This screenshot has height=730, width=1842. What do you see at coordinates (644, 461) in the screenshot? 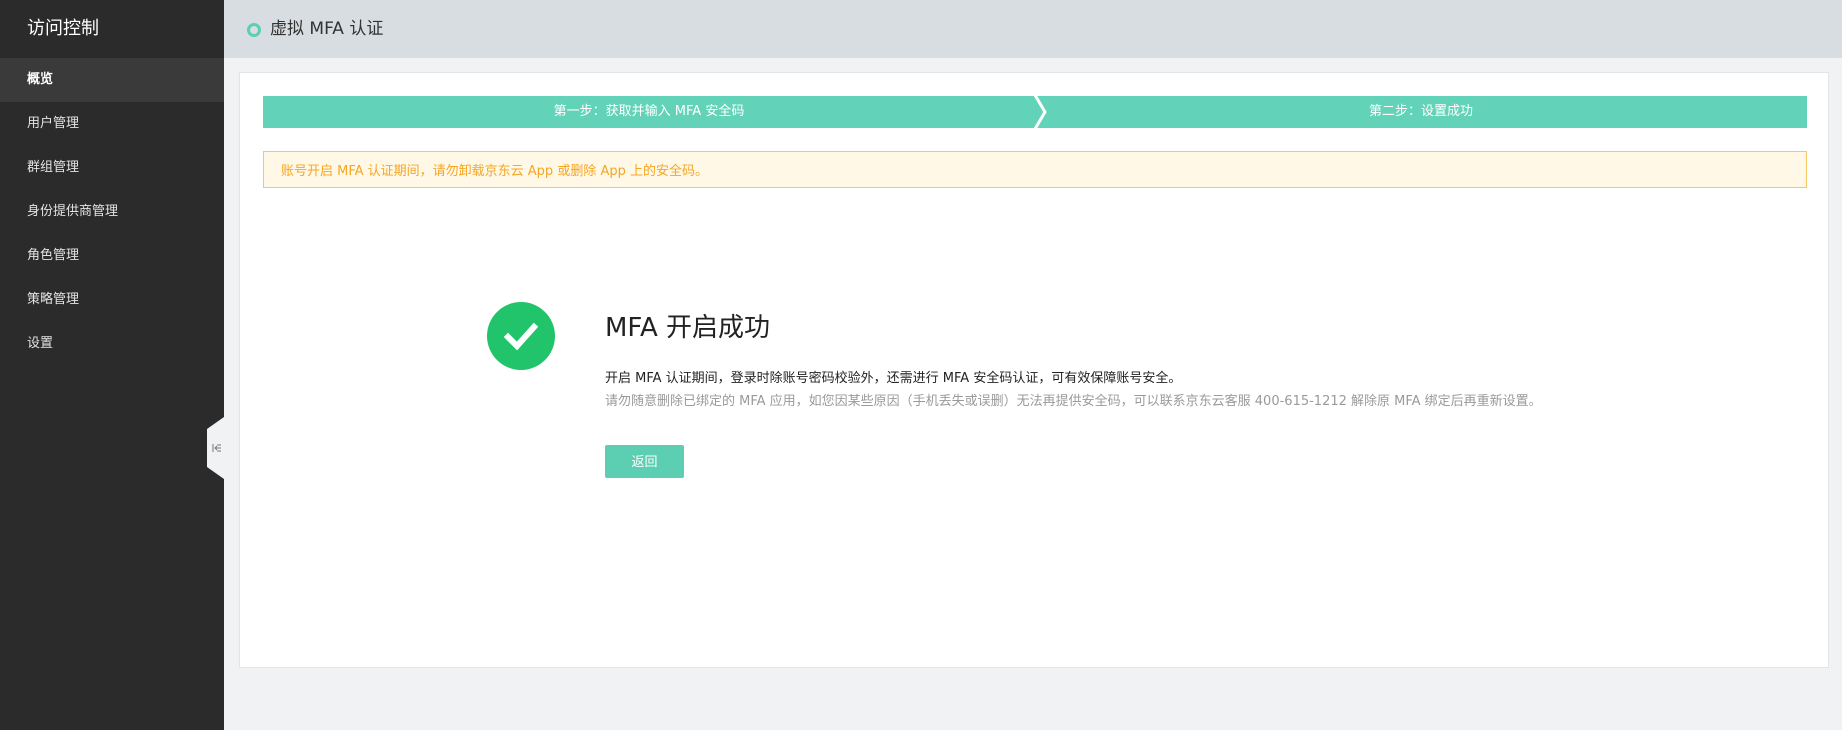
I see `back-button: 返回` at bounding box center [644, 461].